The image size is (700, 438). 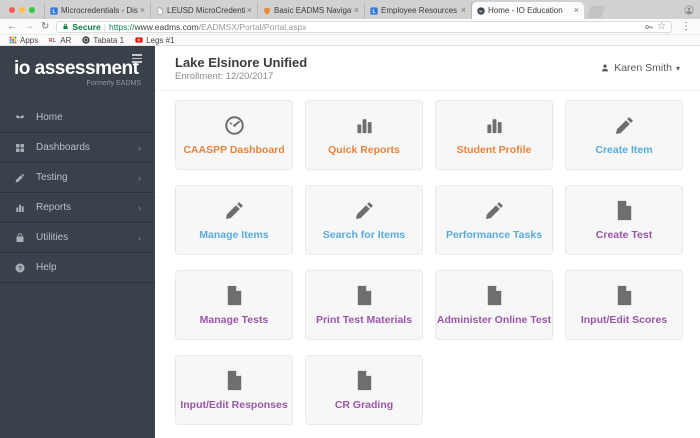 What do you see at coordinates (494, 235) in the screenshot?
I see `tile-label: Performance Tasks` at bounding box center [494, 235].